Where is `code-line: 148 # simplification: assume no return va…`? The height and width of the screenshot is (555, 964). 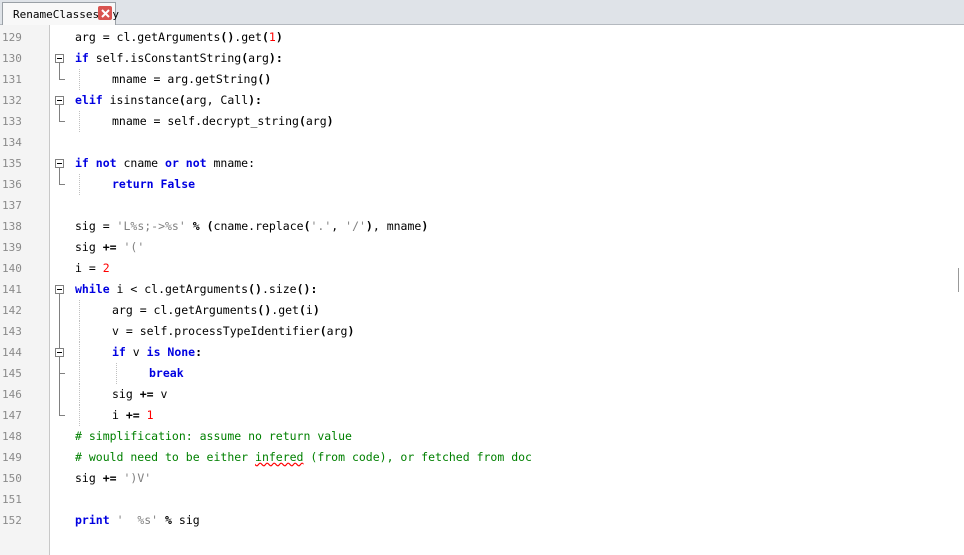
code-line: 148 # simplification: assume no return va… is located at coordinates (482, 436).